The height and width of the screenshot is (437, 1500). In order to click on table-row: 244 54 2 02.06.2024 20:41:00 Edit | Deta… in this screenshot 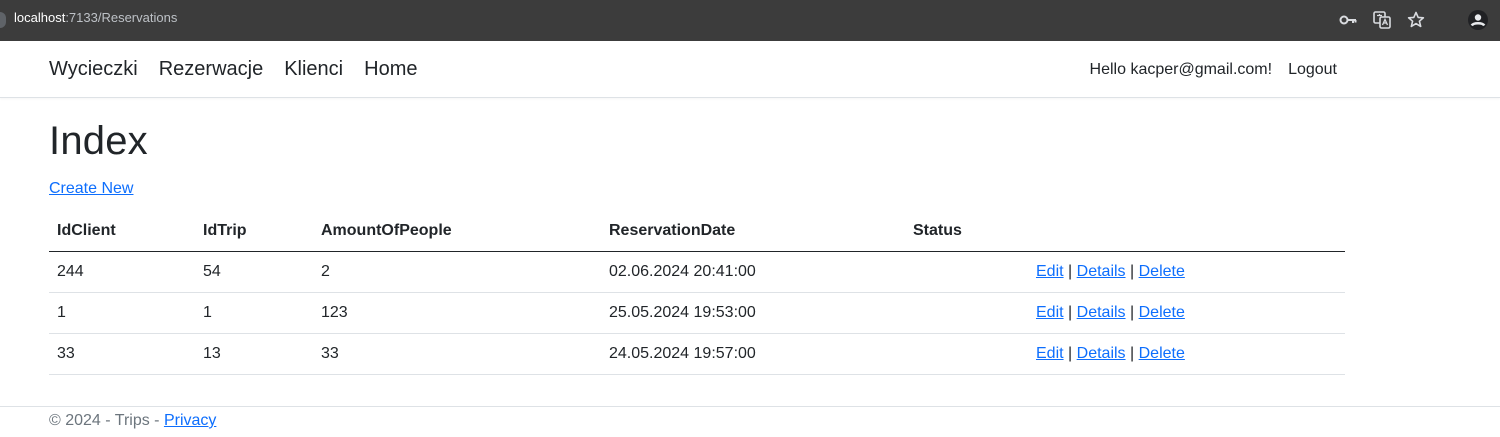, I will do `click(697, 272)`.